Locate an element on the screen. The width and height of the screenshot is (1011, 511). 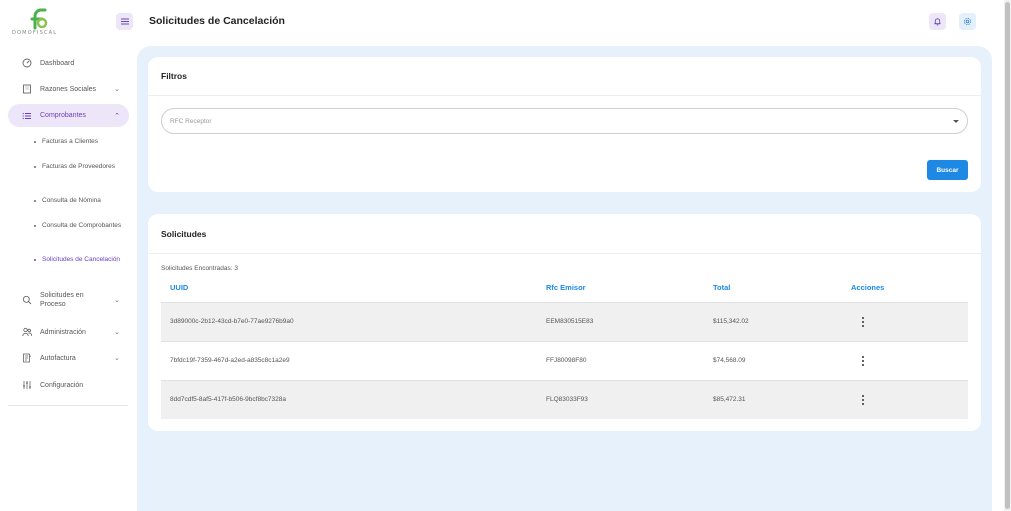
sidebar-subitem-consulta-comprobantes: Consulta de Comprobantes is located at coordinates (79, 225).